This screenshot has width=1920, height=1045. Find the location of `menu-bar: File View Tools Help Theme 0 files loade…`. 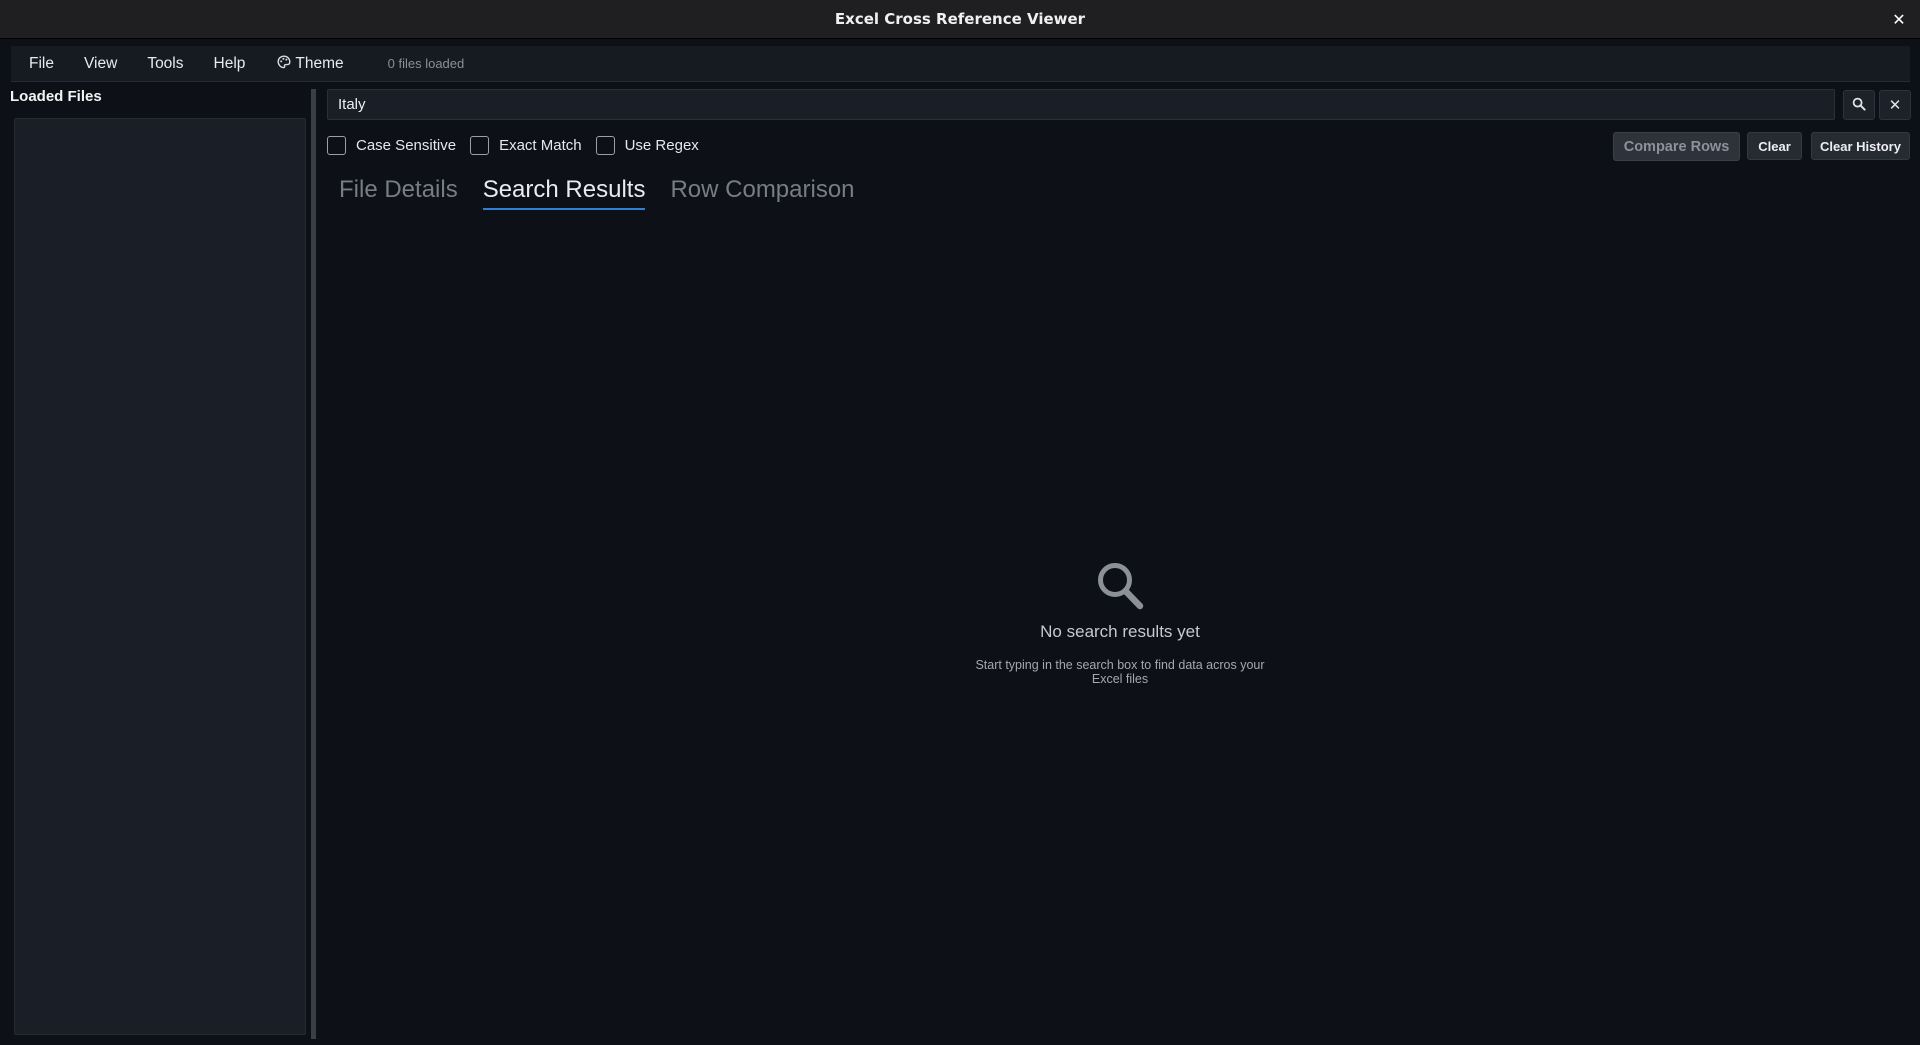

menu-bar: File View Tools Help Theme 0 files loade… is located at coordinates (960, 64).